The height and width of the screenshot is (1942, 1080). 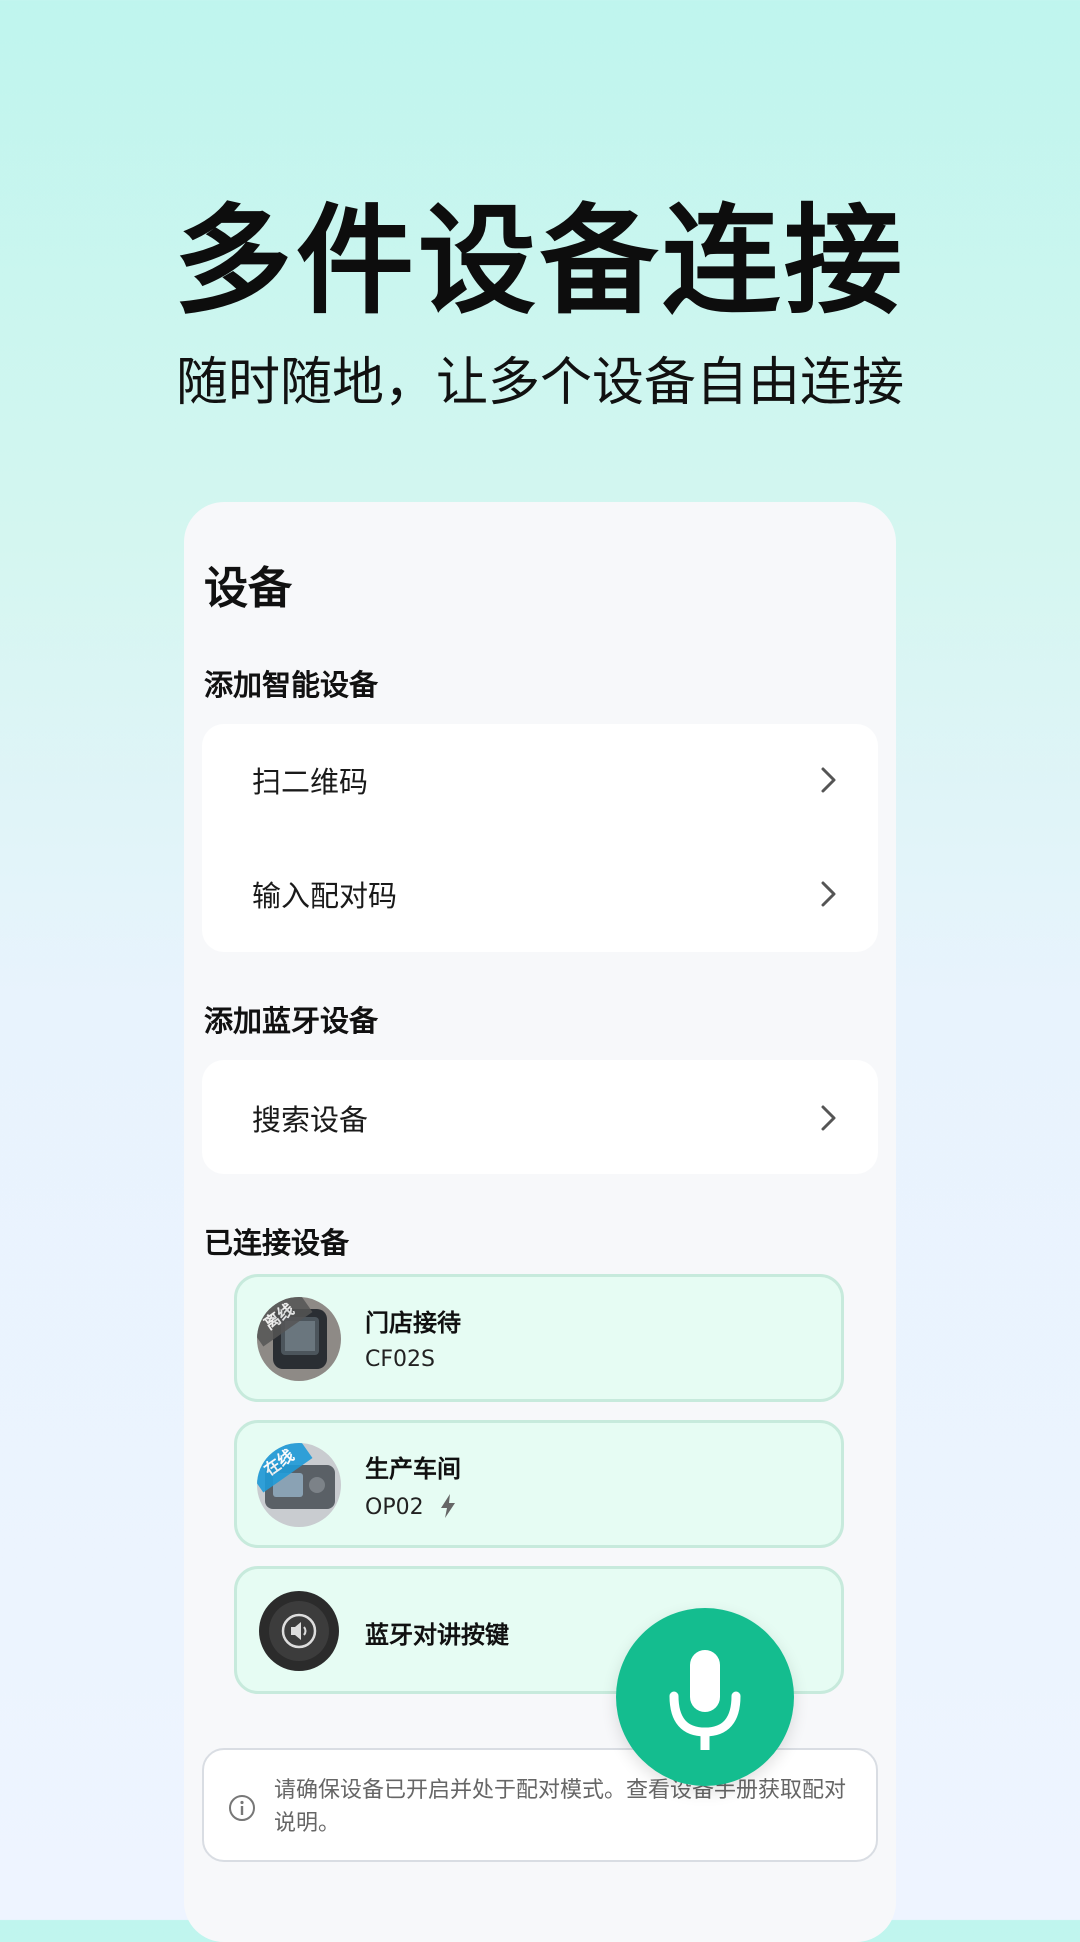 I want to click on hero-subtitle: 随时随地，让多个设备自由连接, so click(x=539, y=383).